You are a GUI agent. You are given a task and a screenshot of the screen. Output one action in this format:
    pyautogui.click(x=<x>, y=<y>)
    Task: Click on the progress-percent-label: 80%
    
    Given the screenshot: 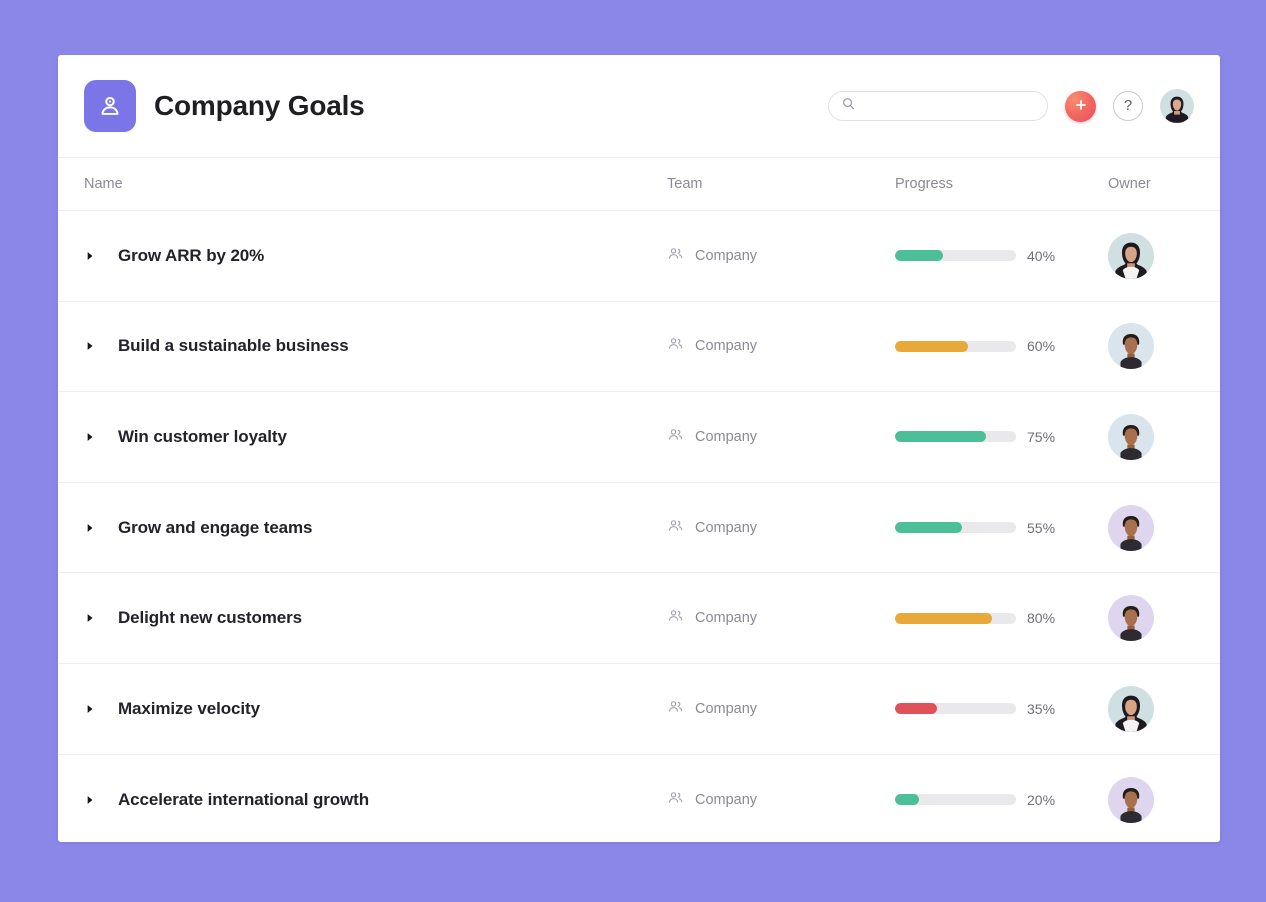 What is the action you would take?
    pyautogui.click(x=1041, y=618)
    